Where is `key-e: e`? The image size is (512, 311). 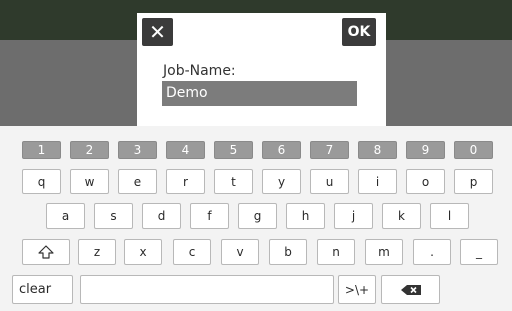
key-e: e is located at coordinates (137, 181).